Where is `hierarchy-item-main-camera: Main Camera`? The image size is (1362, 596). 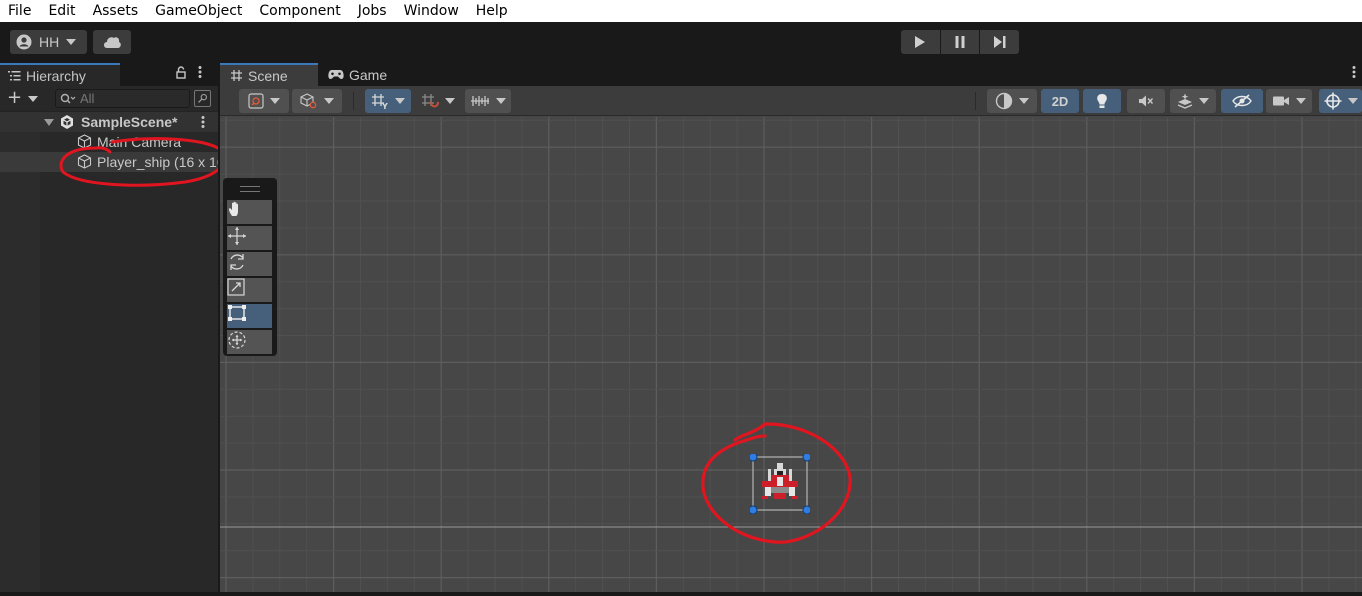 hierarchy-item-main-camera: Main Camera is located at coordinates (109, 142).